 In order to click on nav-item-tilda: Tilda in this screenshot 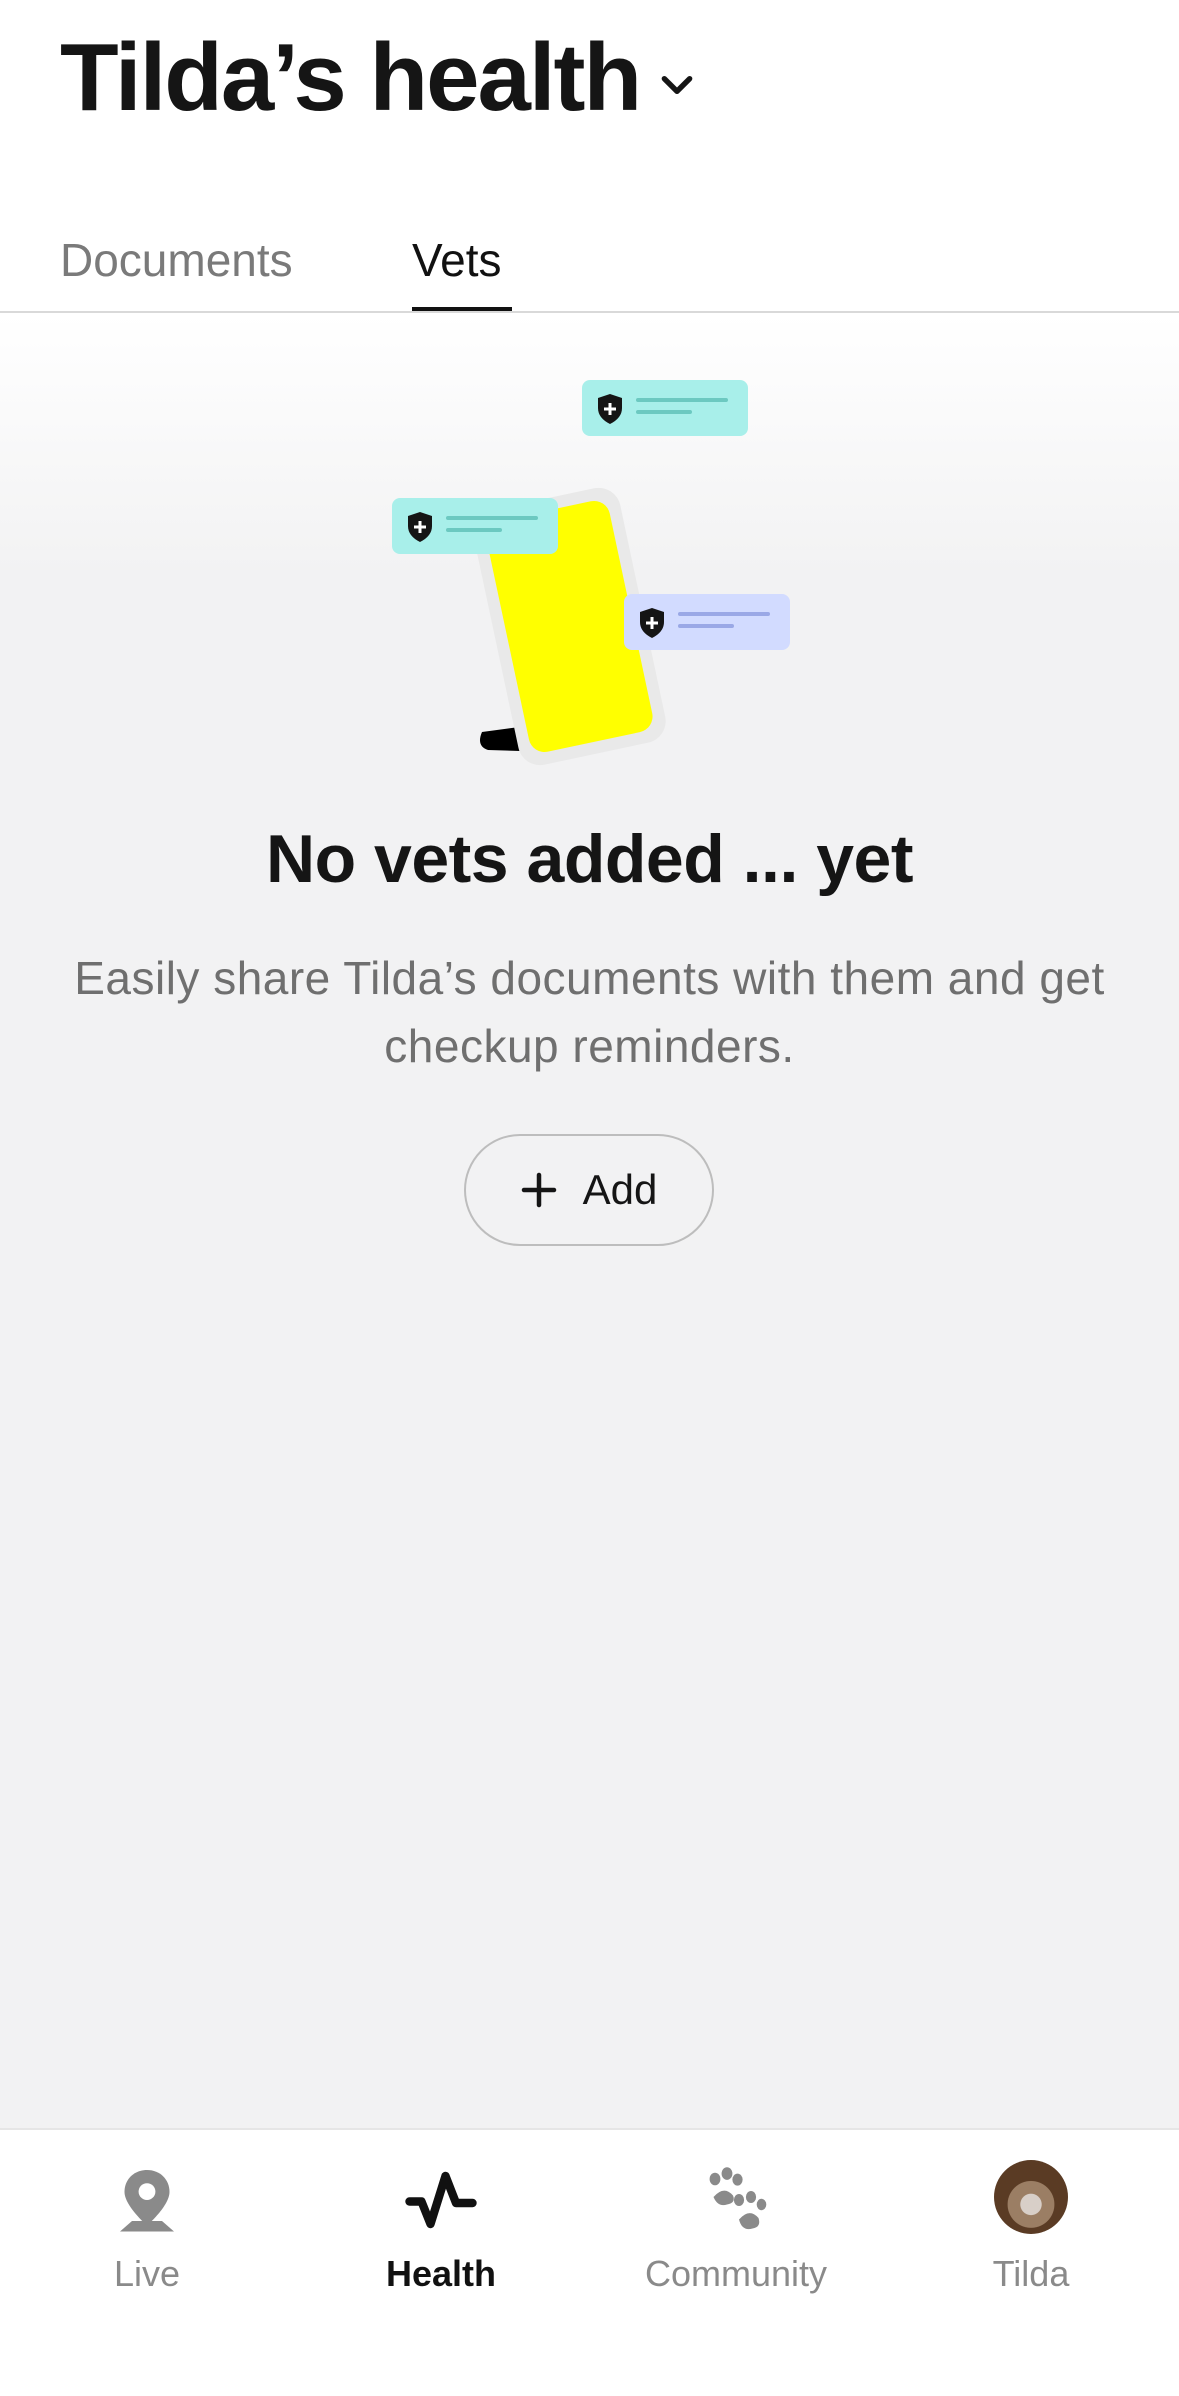, I will do `click(1031, 2220)`.